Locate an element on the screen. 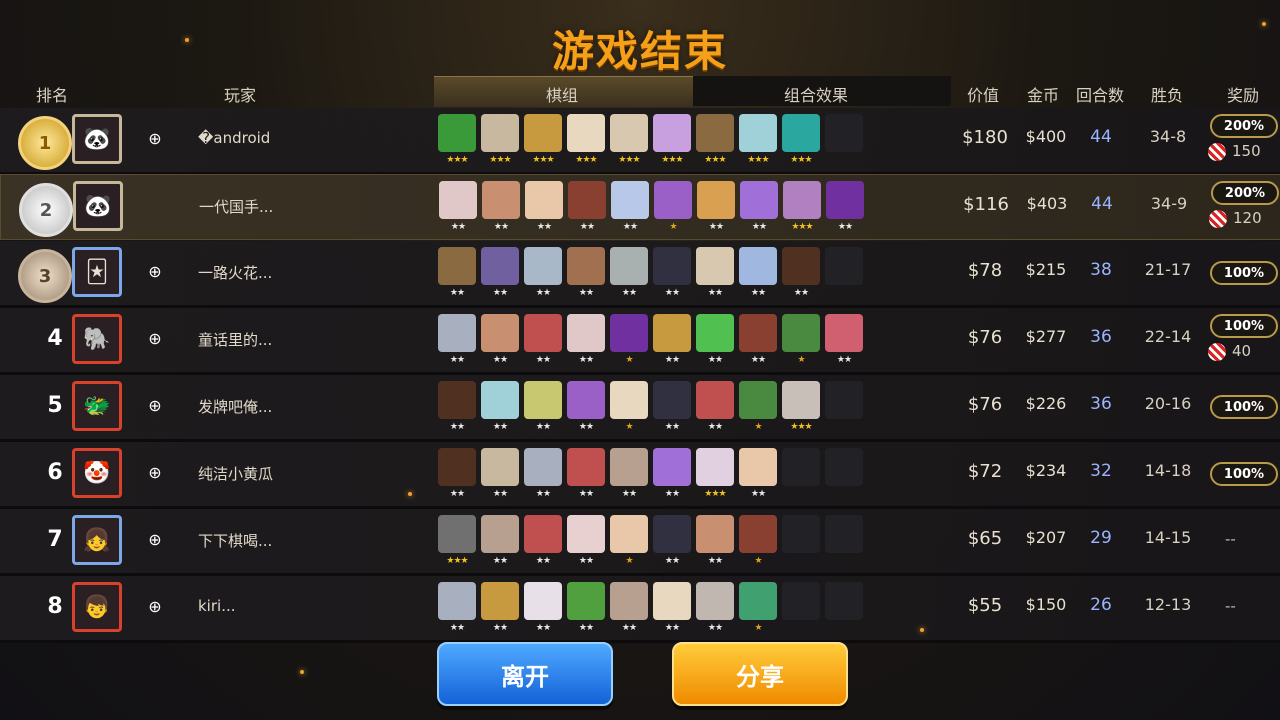 The height and width of the screenshot is (720, 1280). star-level-icon: ★ is located at coordinates (629, 427).